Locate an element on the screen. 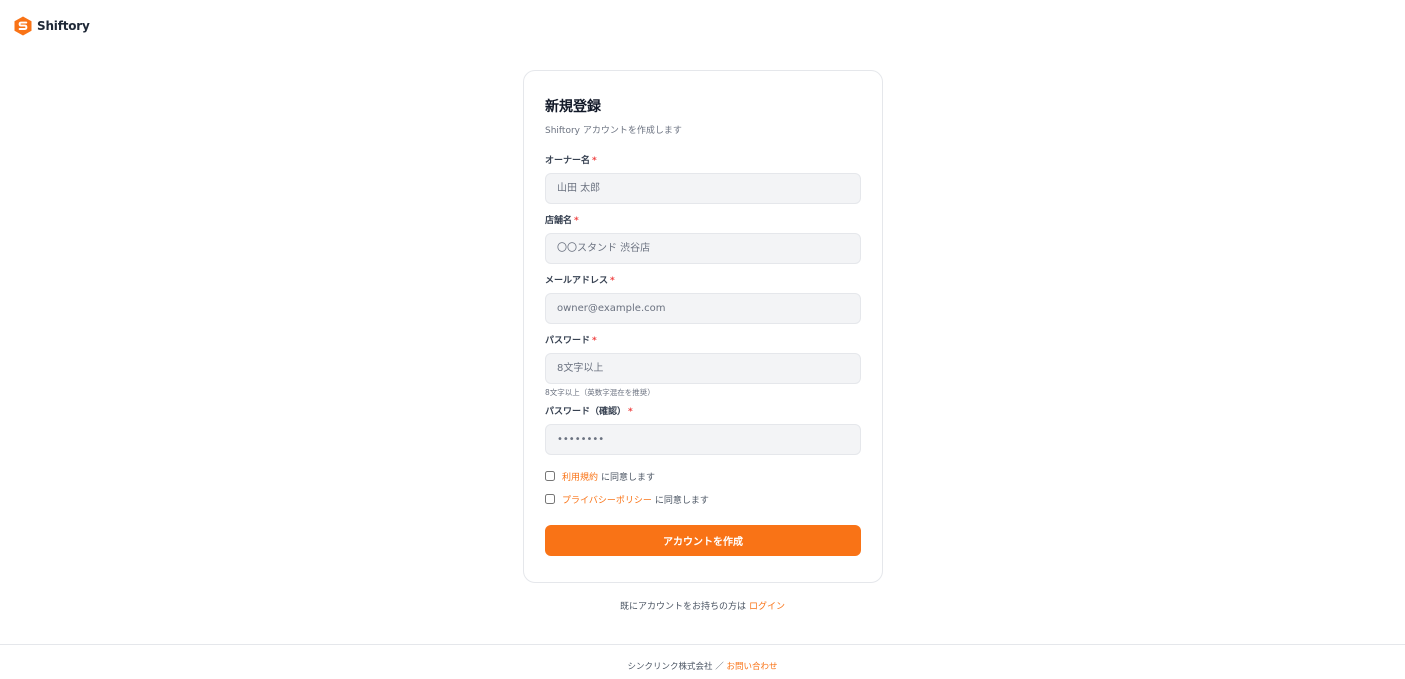  page-title: 新規登録 is located at coordinates (573, 107).